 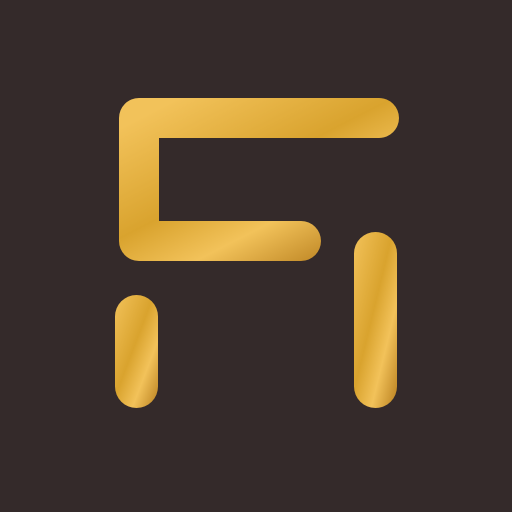 What do you see at coordinates (375, 320) in the screenshot?
I see `logo-right-pill` at bounding box center [375, 320].